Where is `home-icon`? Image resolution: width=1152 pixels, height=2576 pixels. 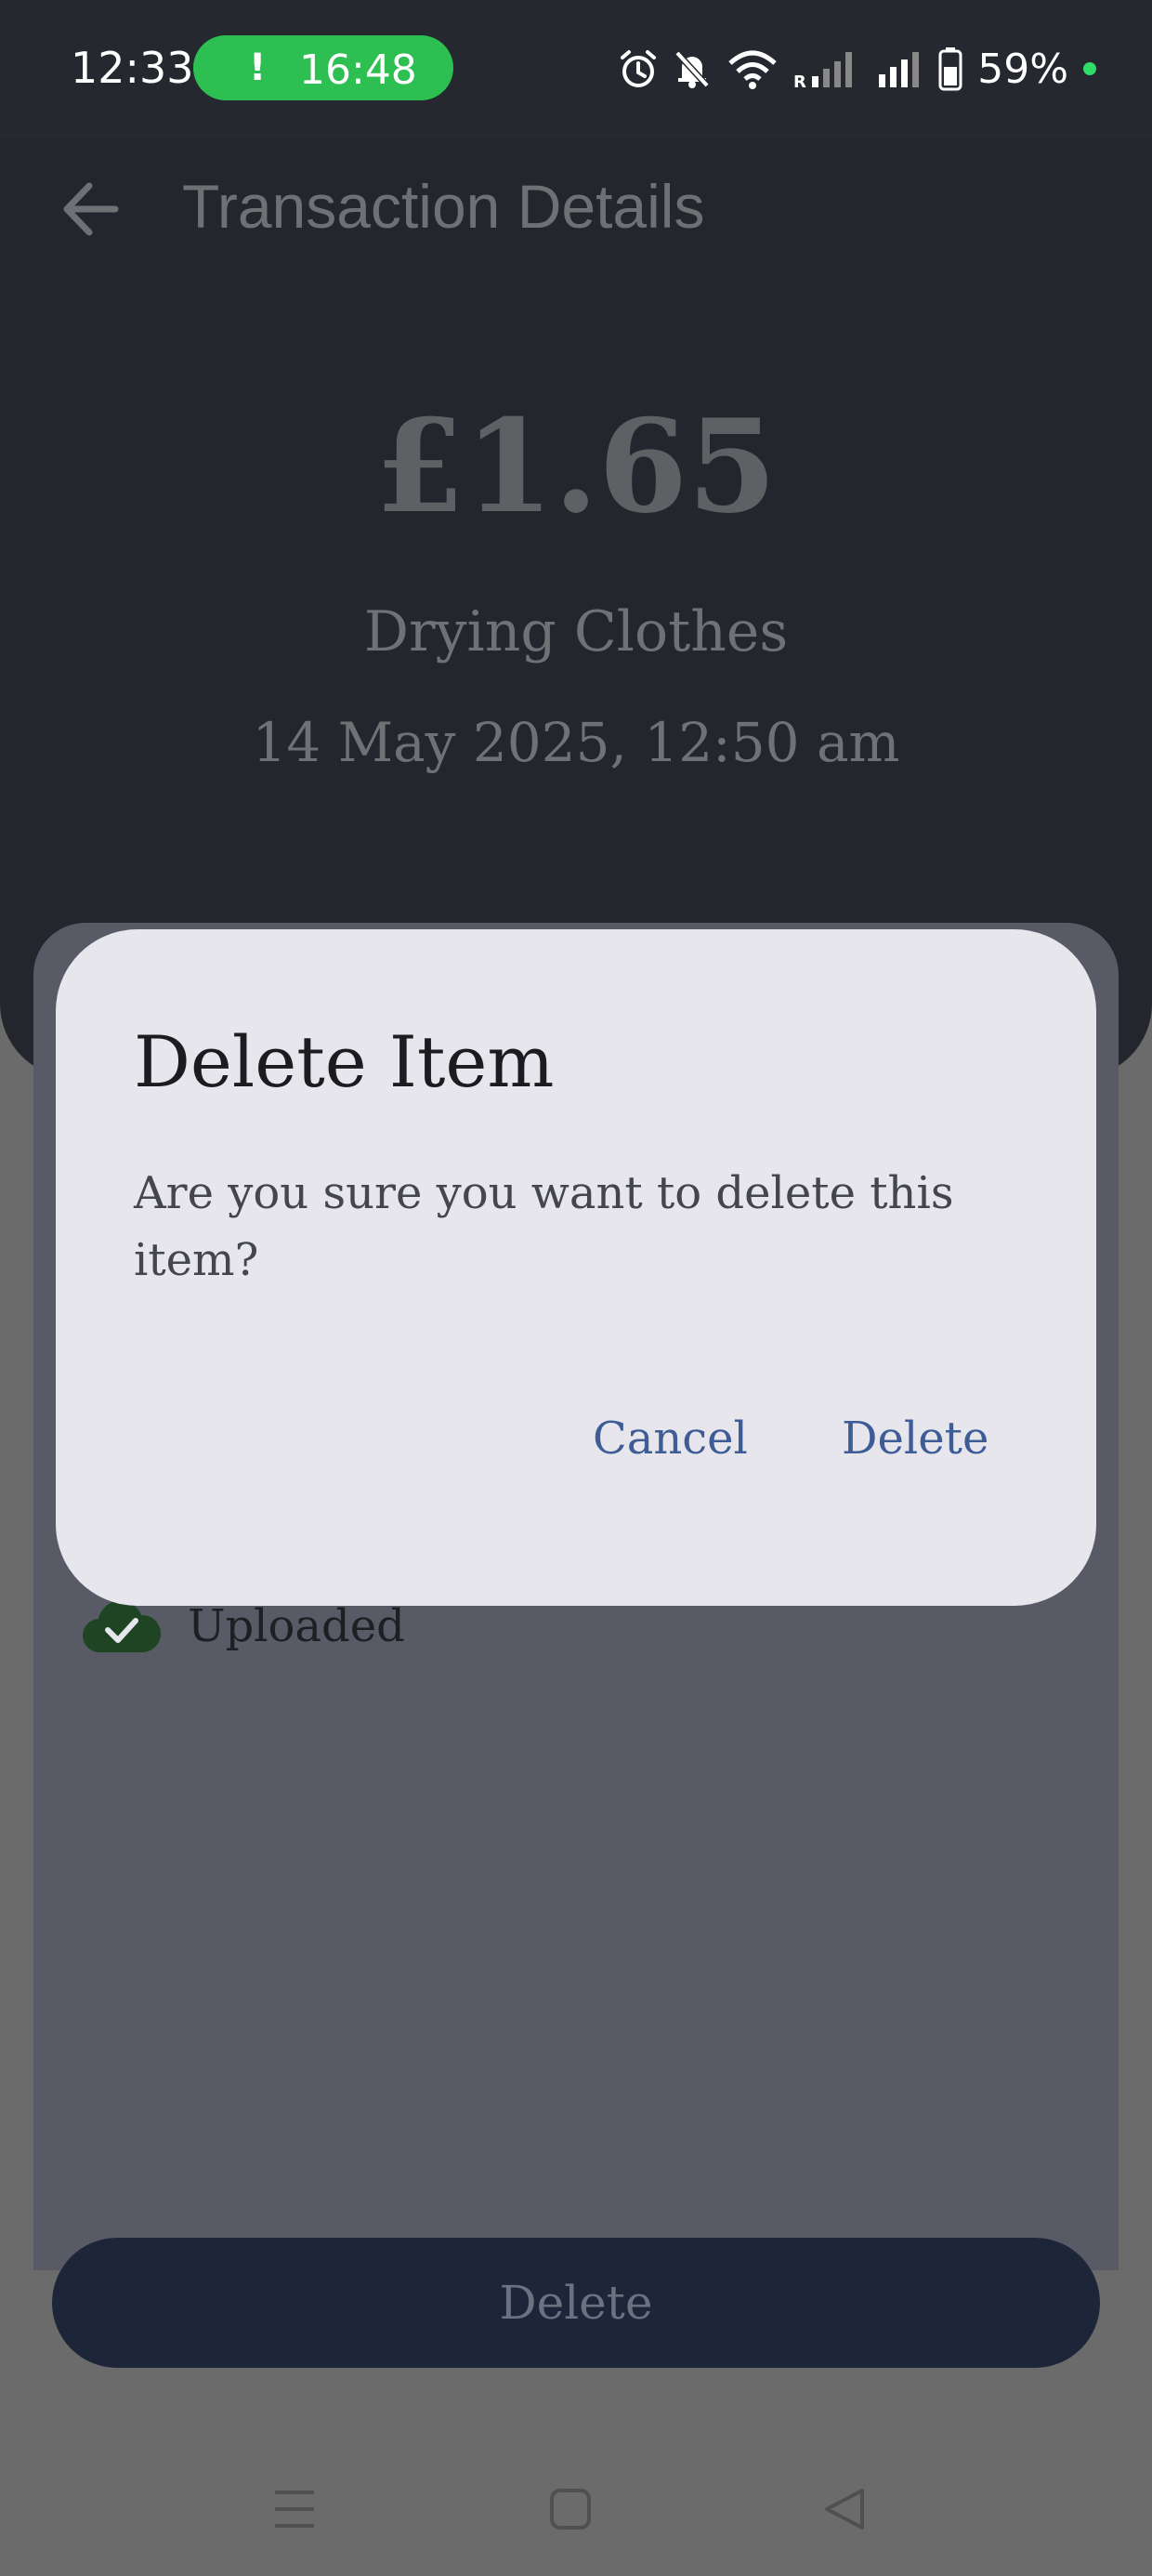
home-icon is located at coordinates (570, 2509).